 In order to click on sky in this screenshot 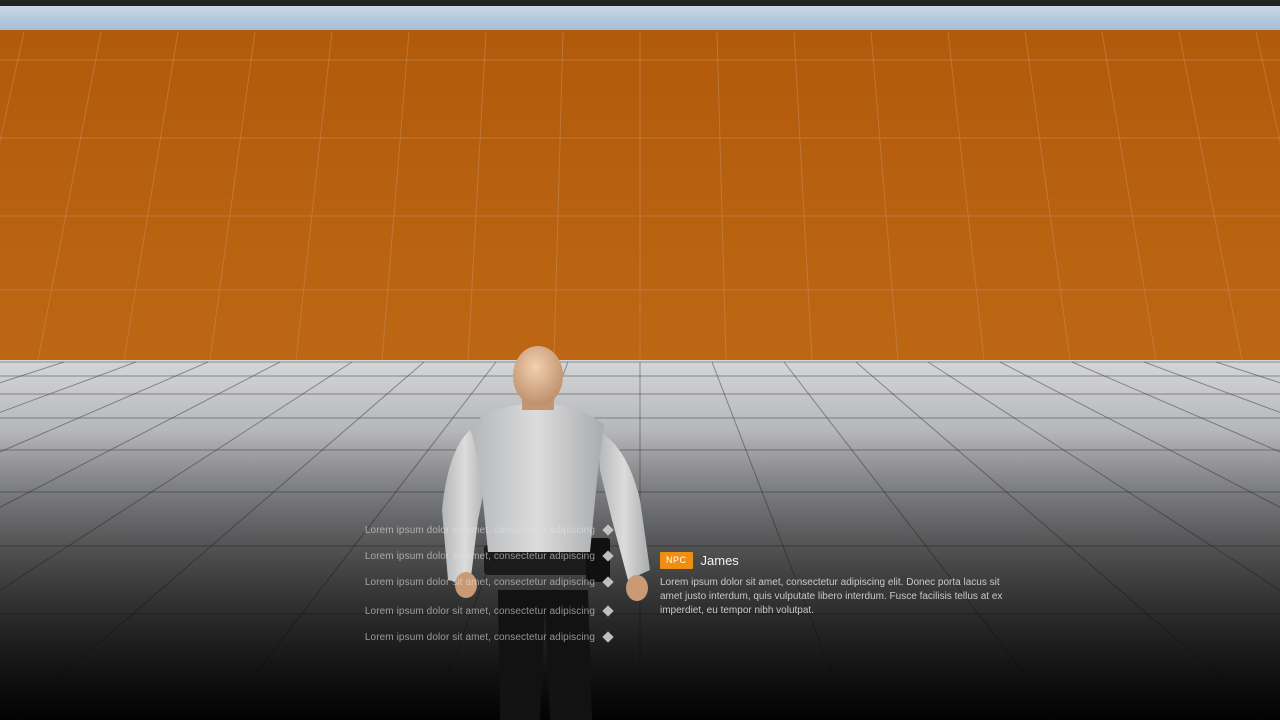, I will do `click(640, 20)`.